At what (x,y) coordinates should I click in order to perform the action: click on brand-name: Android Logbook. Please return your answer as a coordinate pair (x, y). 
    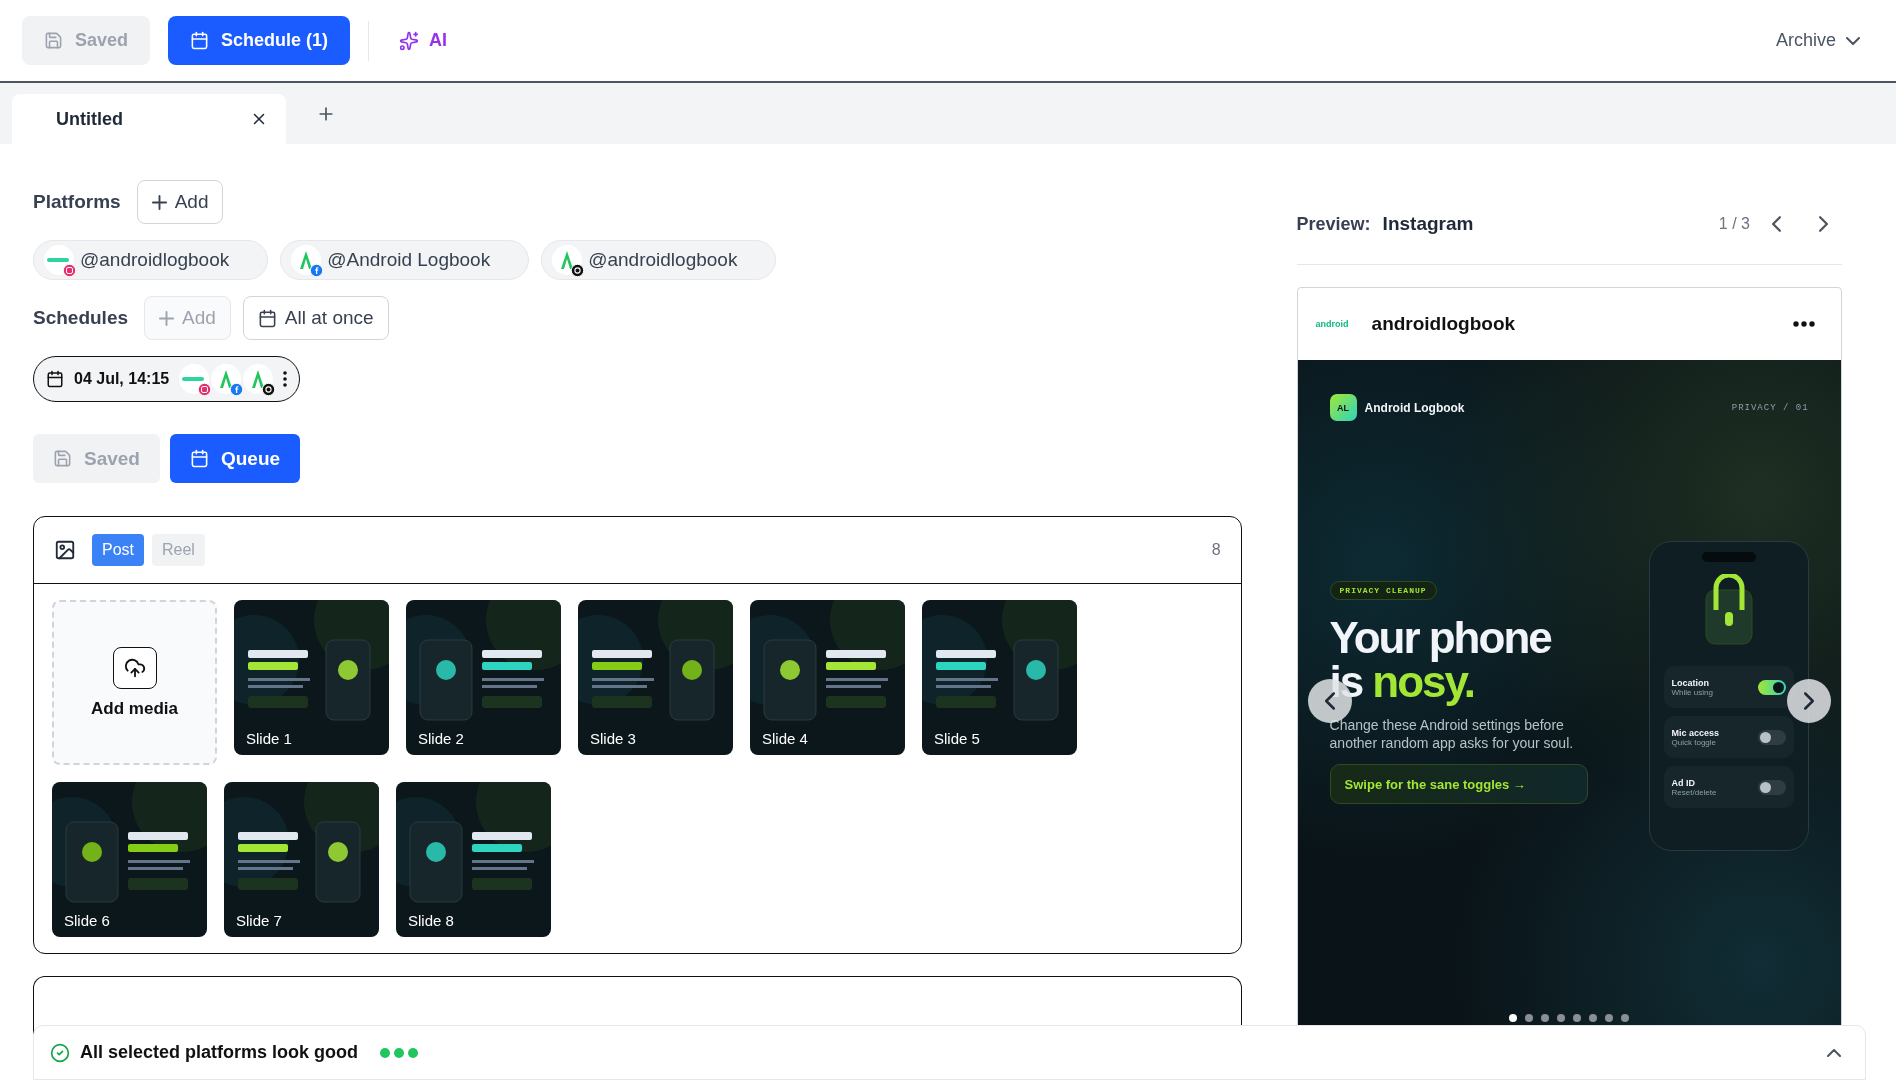
    Looking at the image, I should click on (1414, 407).